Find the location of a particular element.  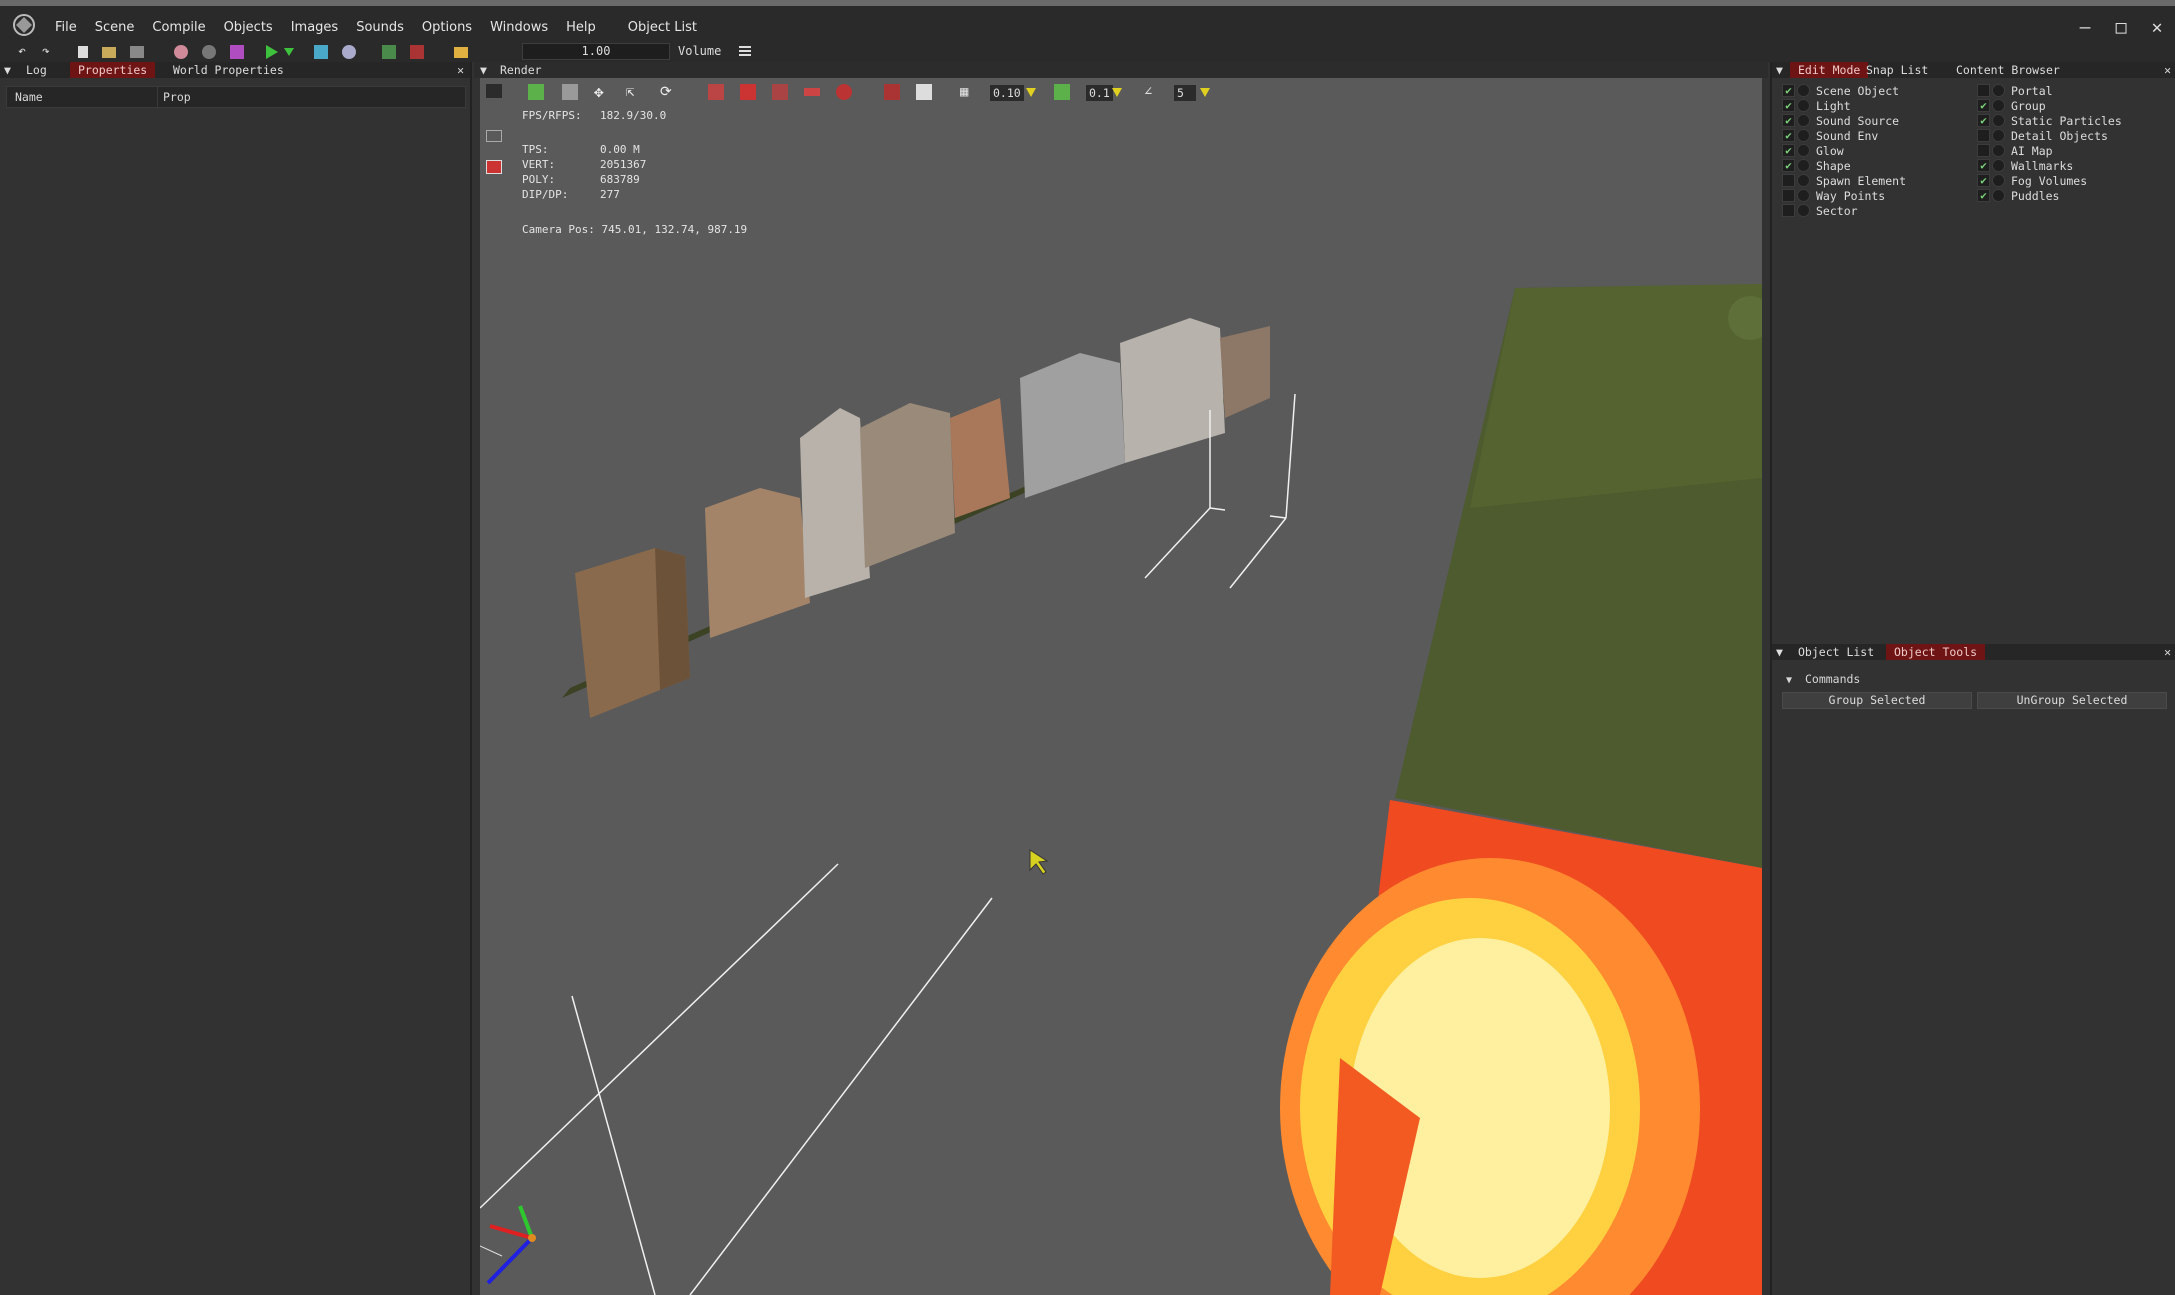

snap-grid-icon is located at coordinates (812, 92).